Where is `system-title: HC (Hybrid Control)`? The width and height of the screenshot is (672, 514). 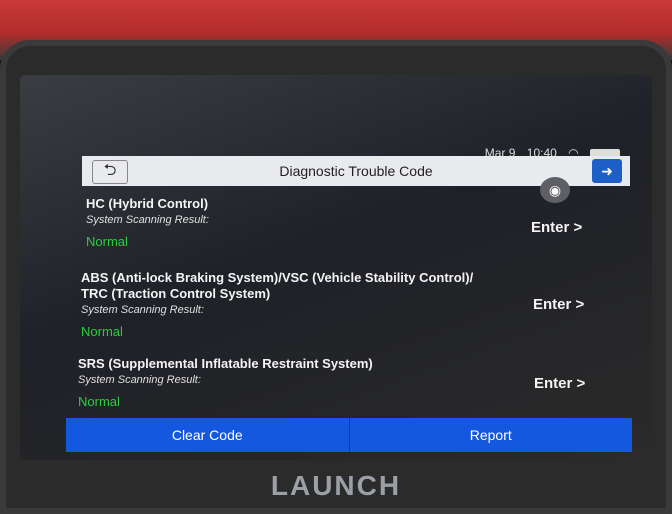 system-title: HC (Hybrid Control) is located at coordinates (147, 203).